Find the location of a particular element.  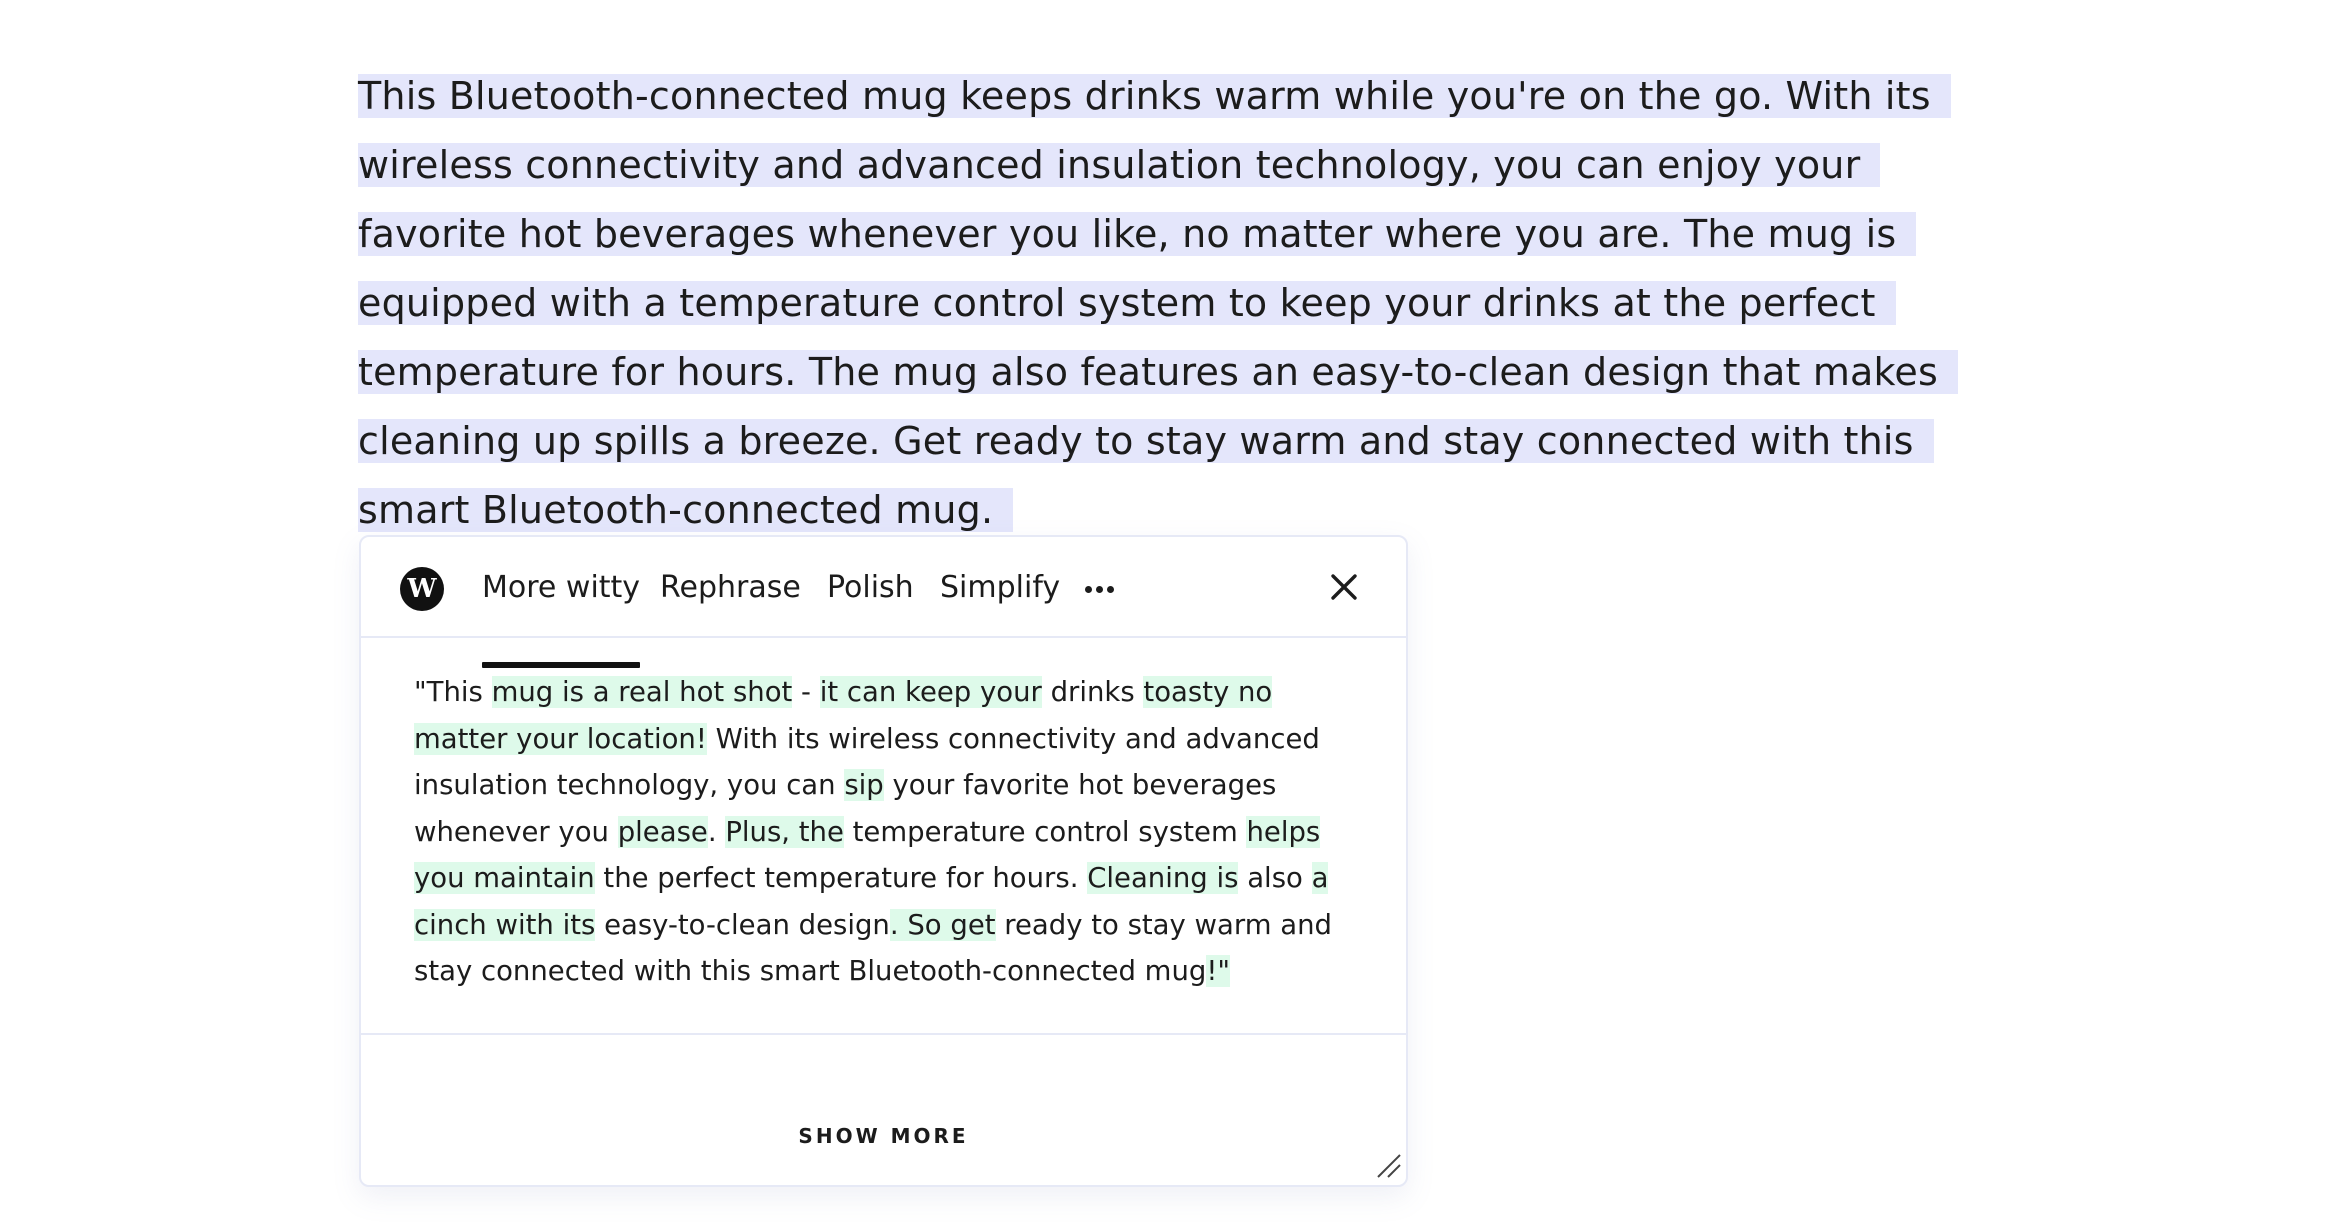

unchanged-phrase: the perfect temperature for hours. is located at coordinates (841, 878).